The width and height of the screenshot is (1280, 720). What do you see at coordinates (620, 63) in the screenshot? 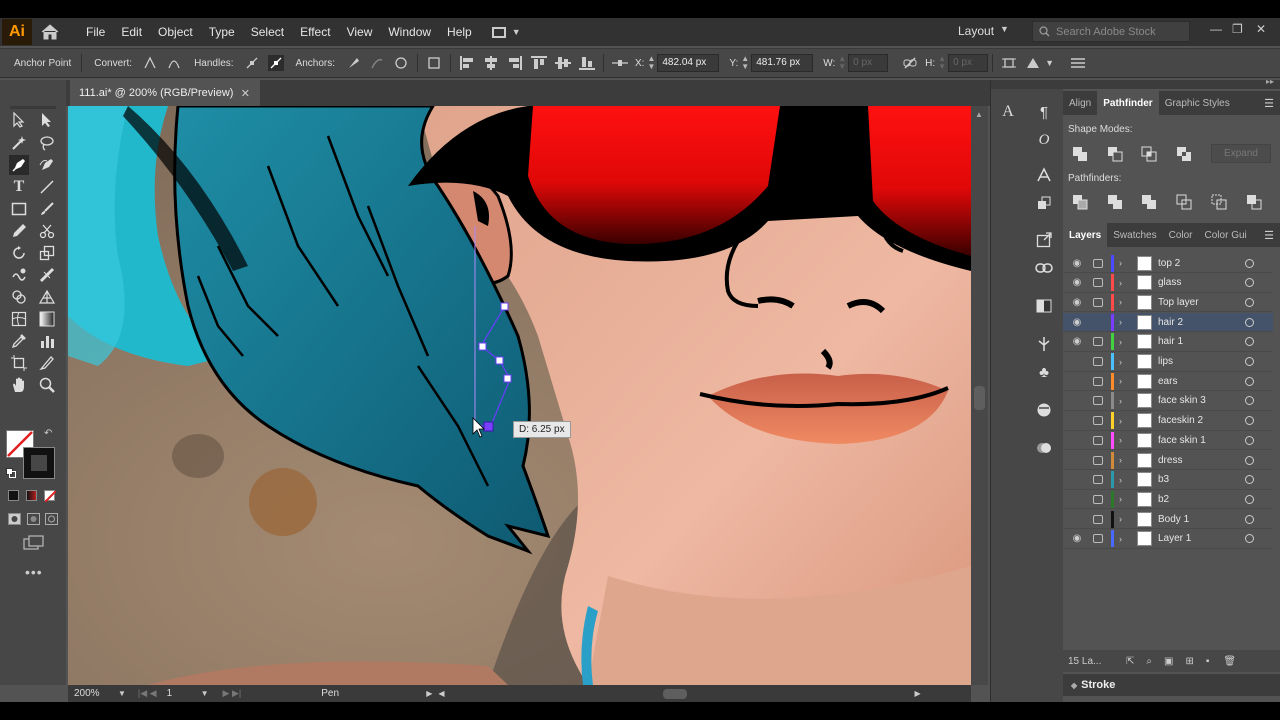
I see `reference-point-icon` at bounding box center [620, 63].